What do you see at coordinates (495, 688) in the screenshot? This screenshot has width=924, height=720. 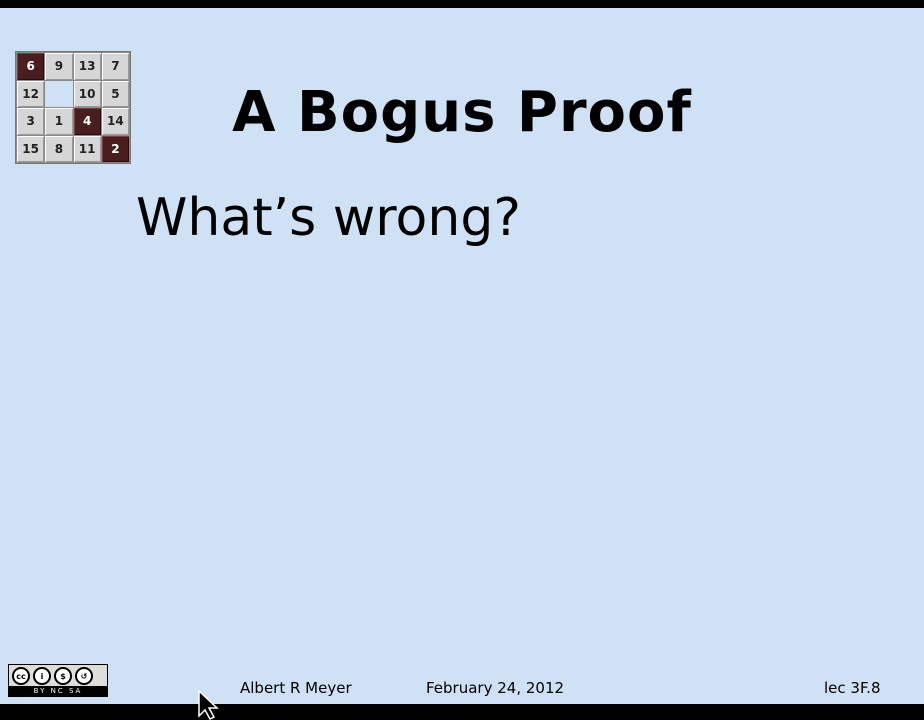 I see `footer-date: February 24, 2012` at bounding box center [495, 688].